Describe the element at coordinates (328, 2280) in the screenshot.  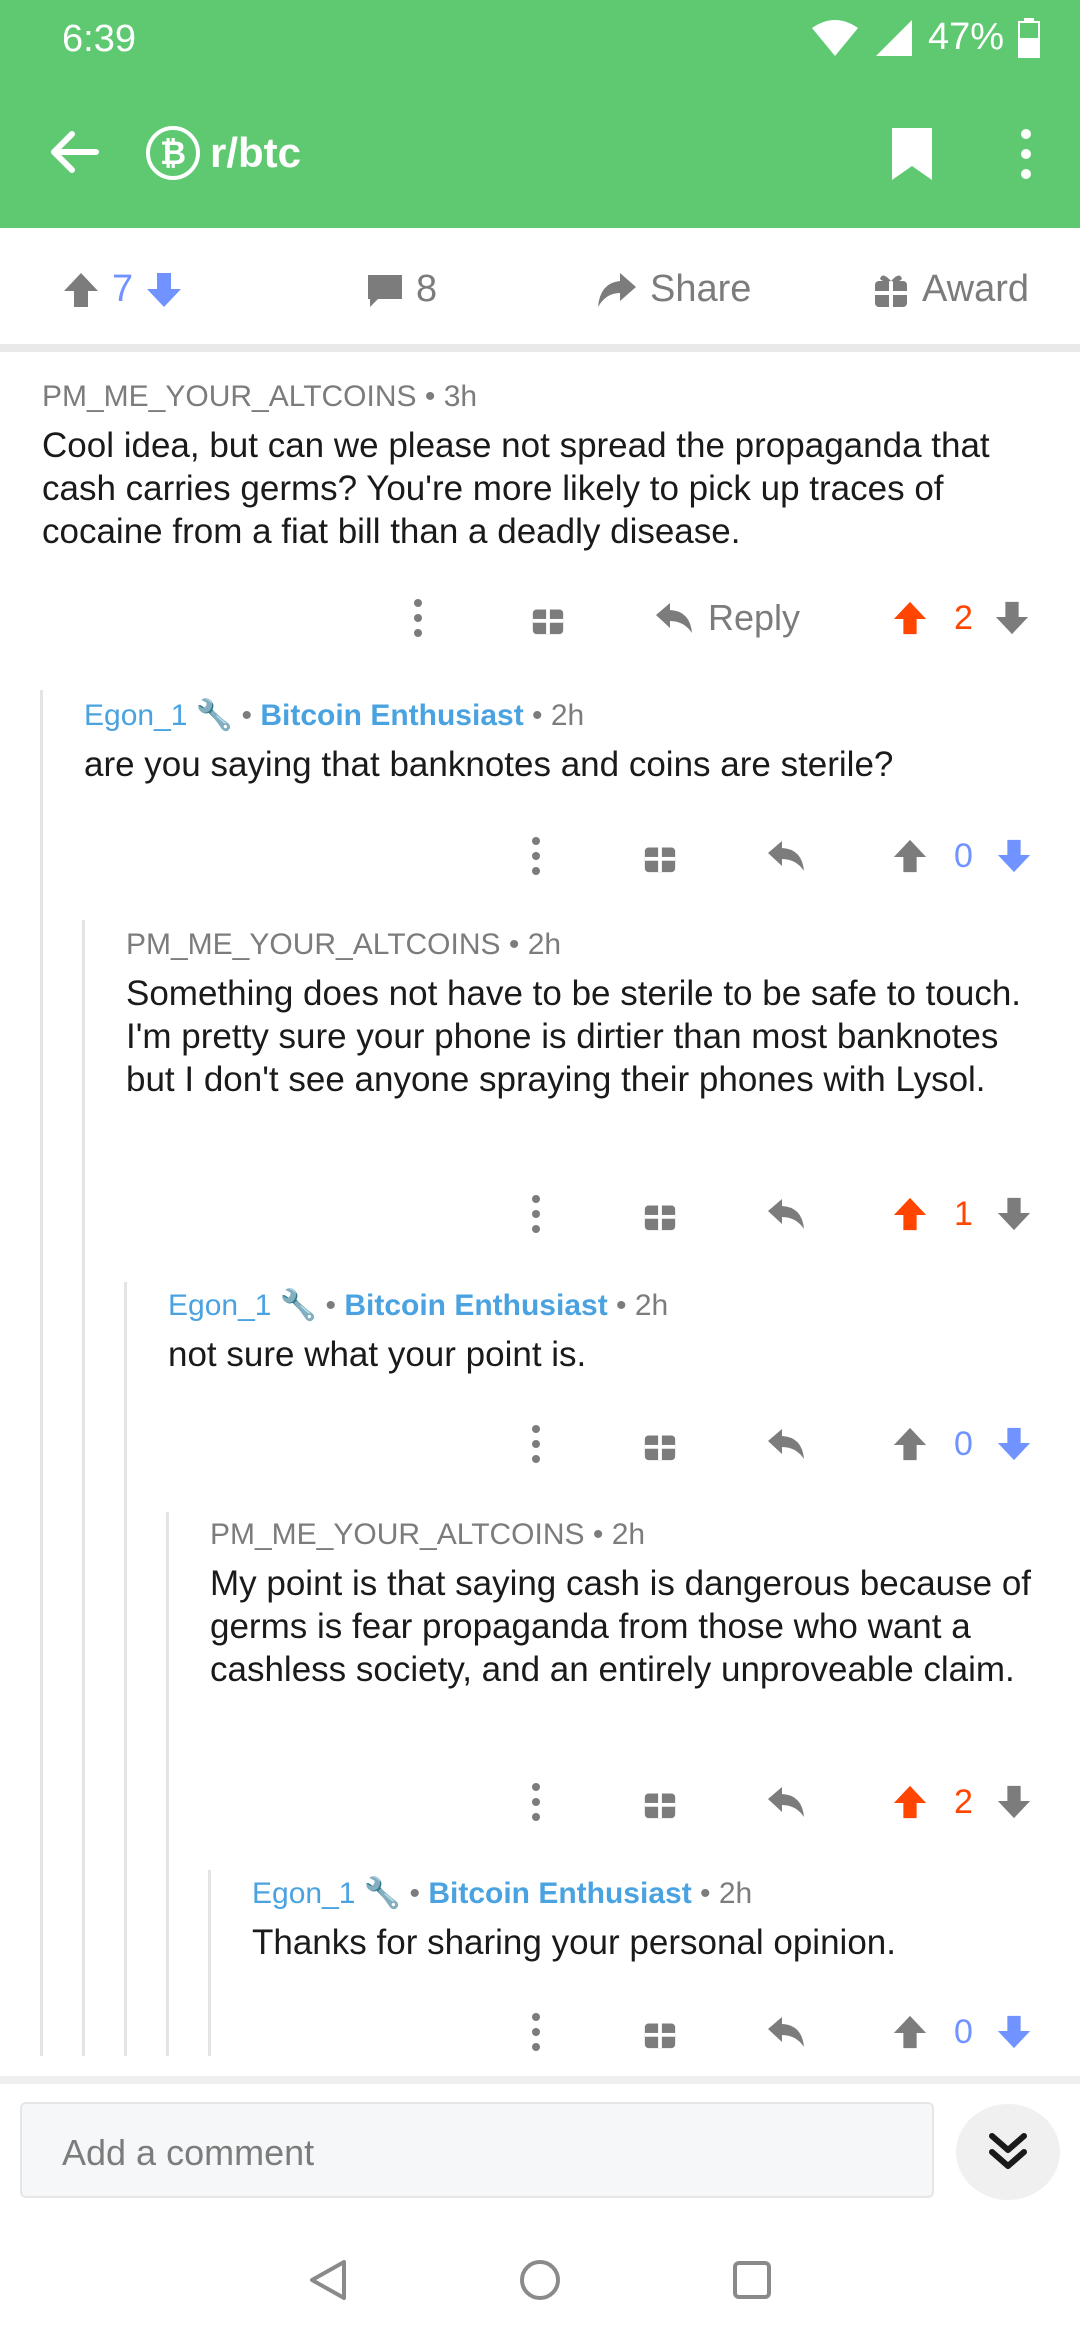
I see `nav-back-icon` at that location.